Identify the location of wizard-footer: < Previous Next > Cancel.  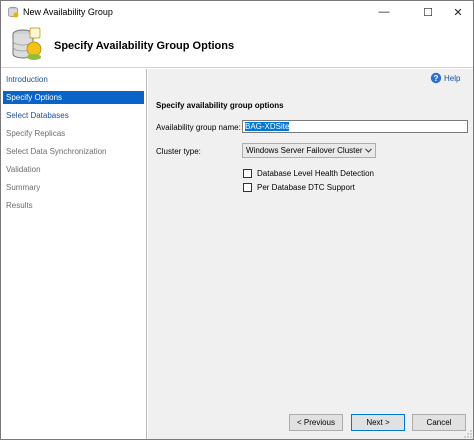
(310, 424).